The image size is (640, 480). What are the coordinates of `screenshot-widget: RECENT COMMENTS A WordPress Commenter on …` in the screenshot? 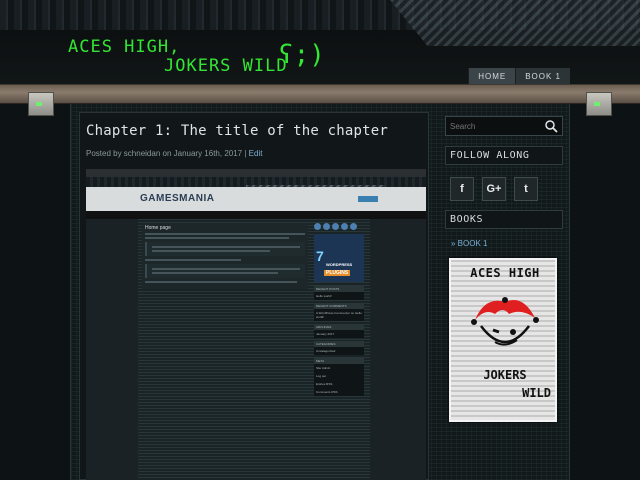 It's located at (339, 312).